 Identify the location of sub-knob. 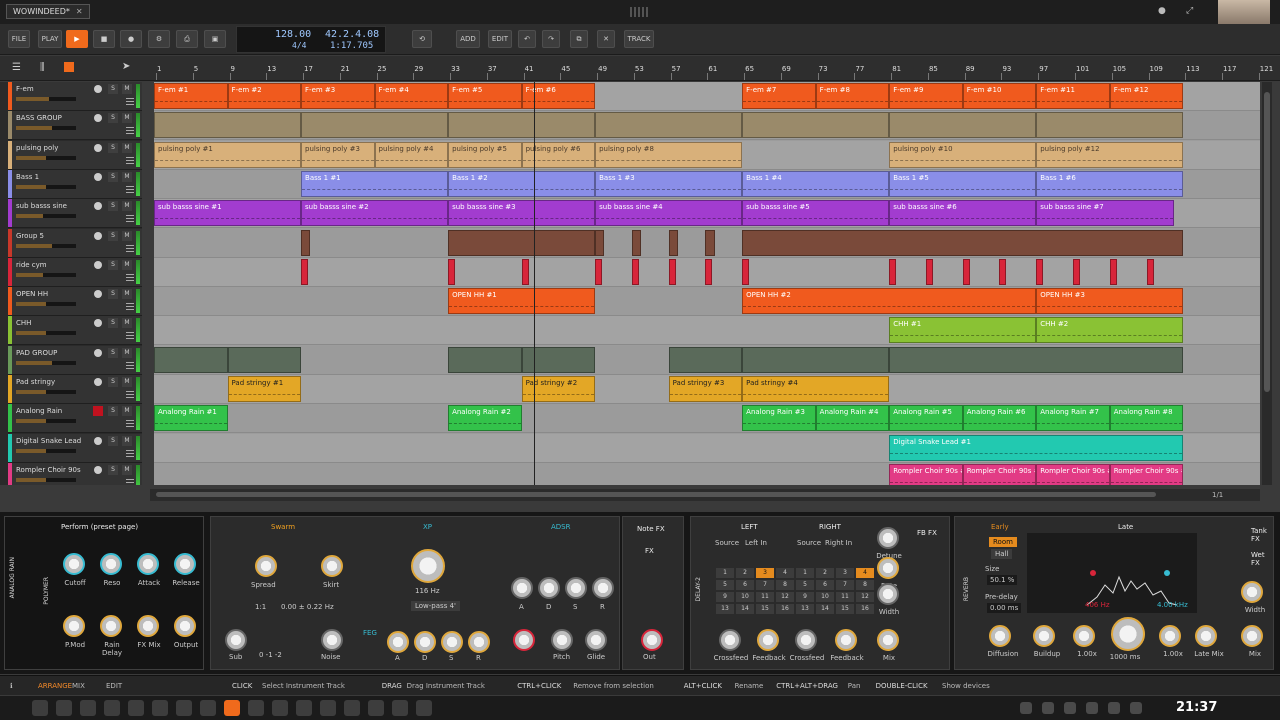
(236, 640).